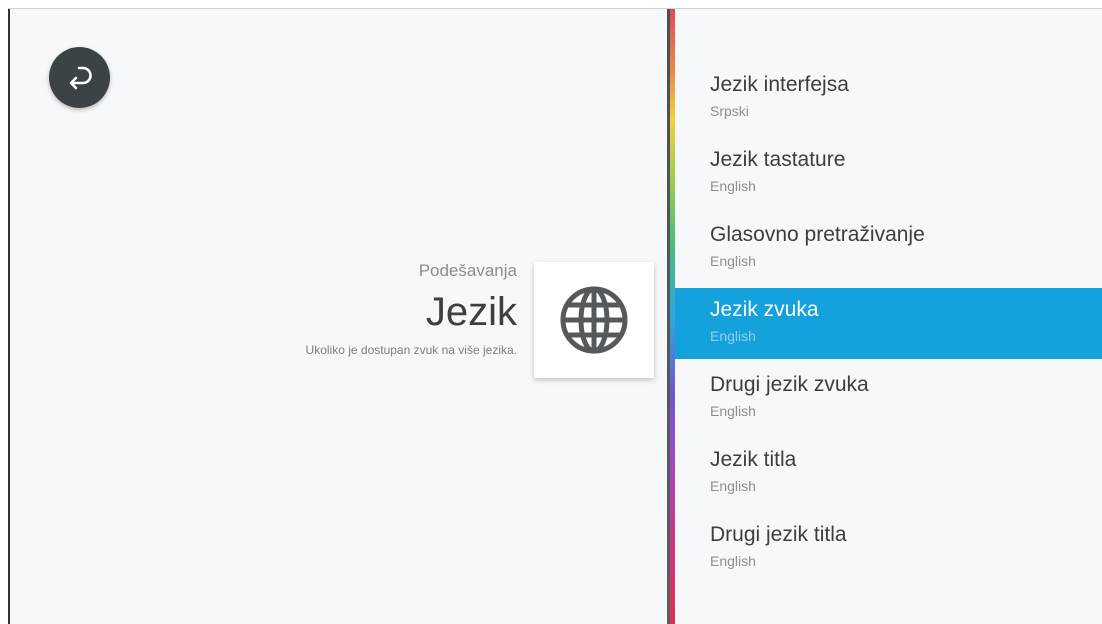  I want to click on menu-item-label: Jezik tastature, so click(778, 159).